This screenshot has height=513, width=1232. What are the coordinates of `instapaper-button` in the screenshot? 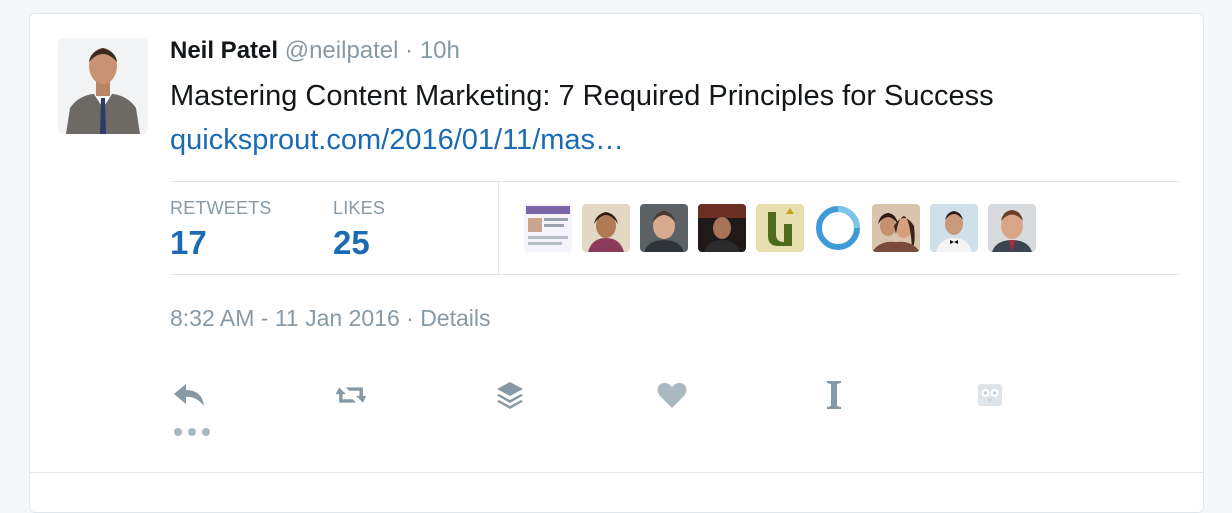 It's located at (834, 395).